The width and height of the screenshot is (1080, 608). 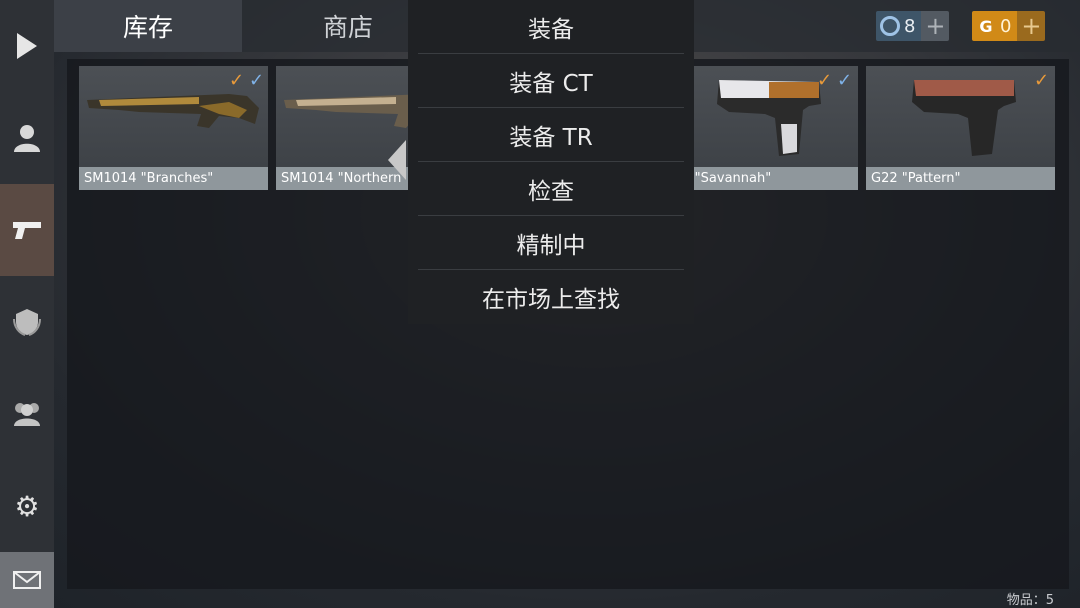 I want to click on credits-display: 8, so click(x=899, y=26).